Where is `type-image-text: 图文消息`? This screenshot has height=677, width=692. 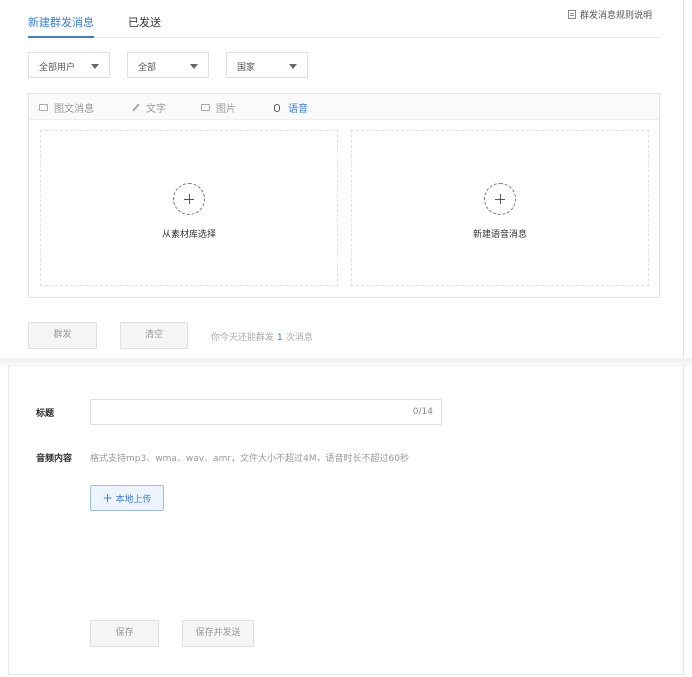
type-image-text: 图文消息 is located at coordinates (66, 107).